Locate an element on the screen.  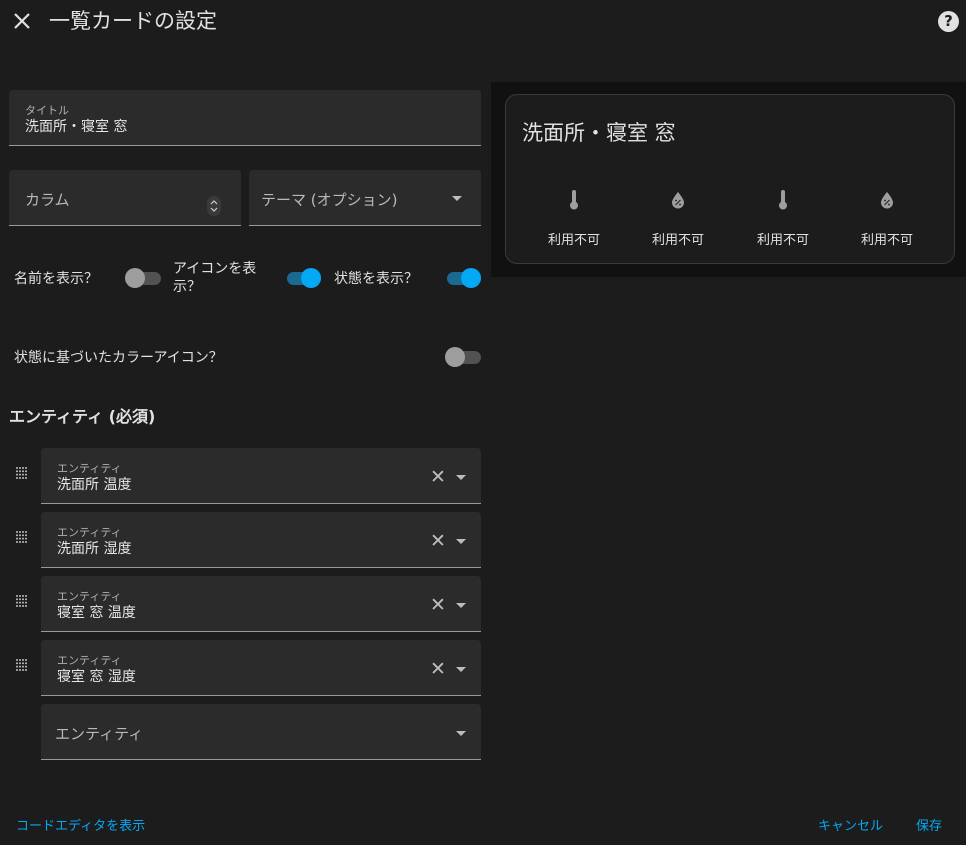
show-state-toggle is located at coordinates (463, 278).